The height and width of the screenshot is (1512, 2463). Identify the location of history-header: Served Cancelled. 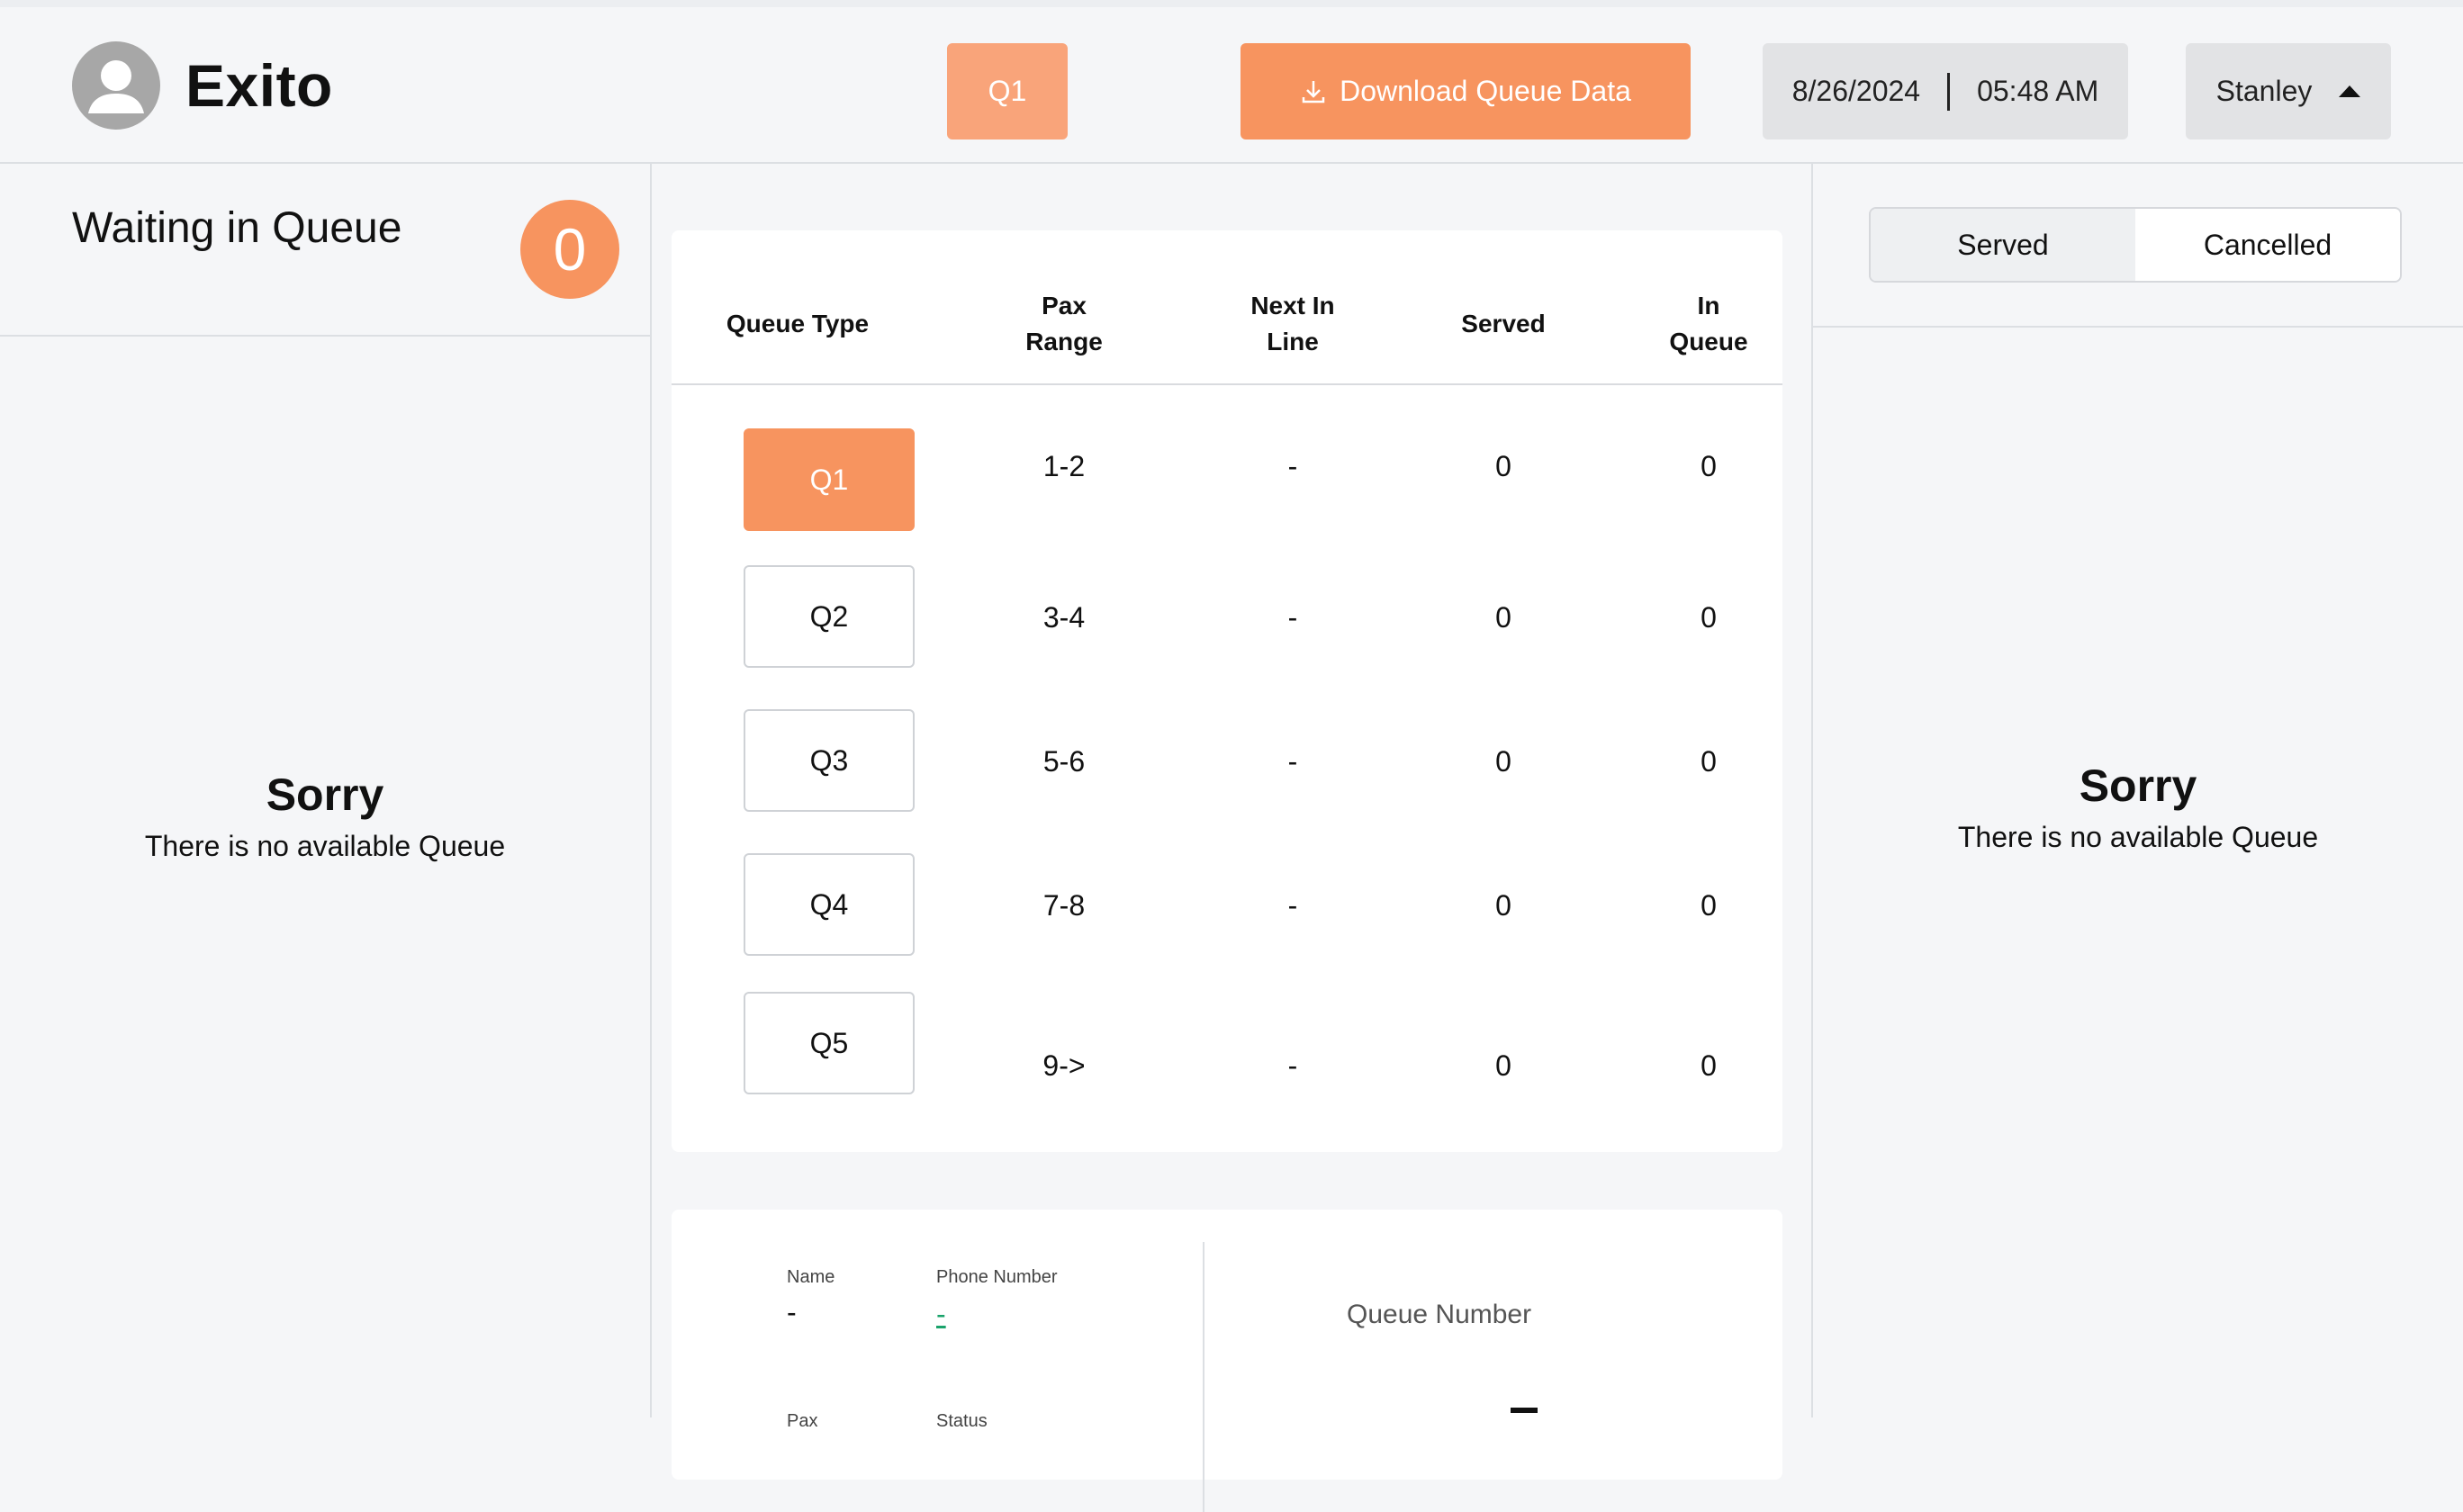
(2138, 246).